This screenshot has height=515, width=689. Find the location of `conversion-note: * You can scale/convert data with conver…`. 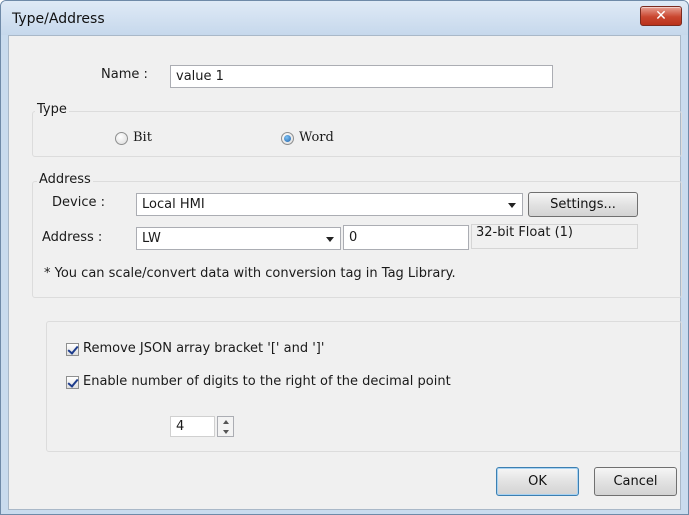

conversion-note: * You can scale/convert data with conver… is located at coordinates (250, 273).